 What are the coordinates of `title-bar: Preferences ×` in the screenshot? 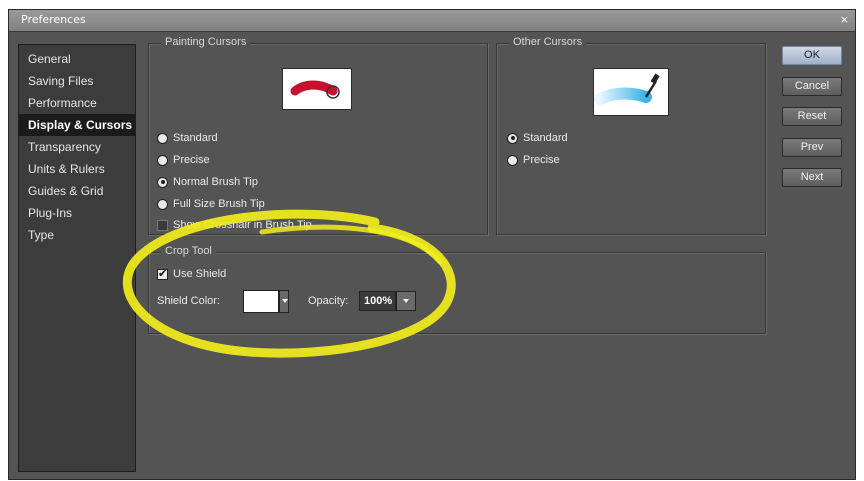 It's located at (432, 21).